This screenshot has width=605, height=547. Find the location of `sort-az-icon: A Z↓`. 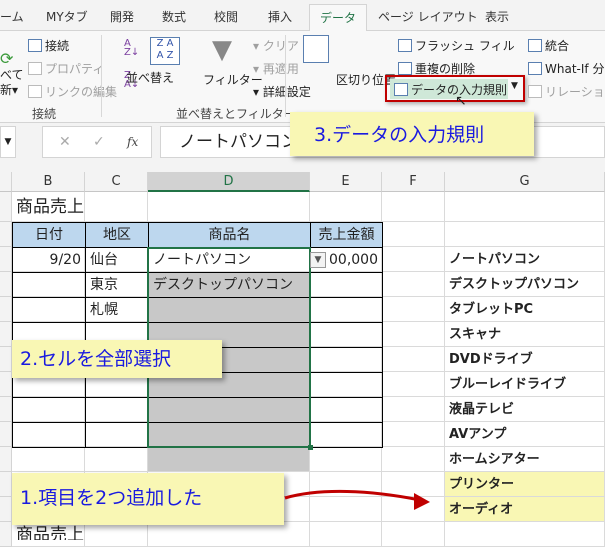

sort-az-icon: A Z↓ is located at coordinates (131, 48).